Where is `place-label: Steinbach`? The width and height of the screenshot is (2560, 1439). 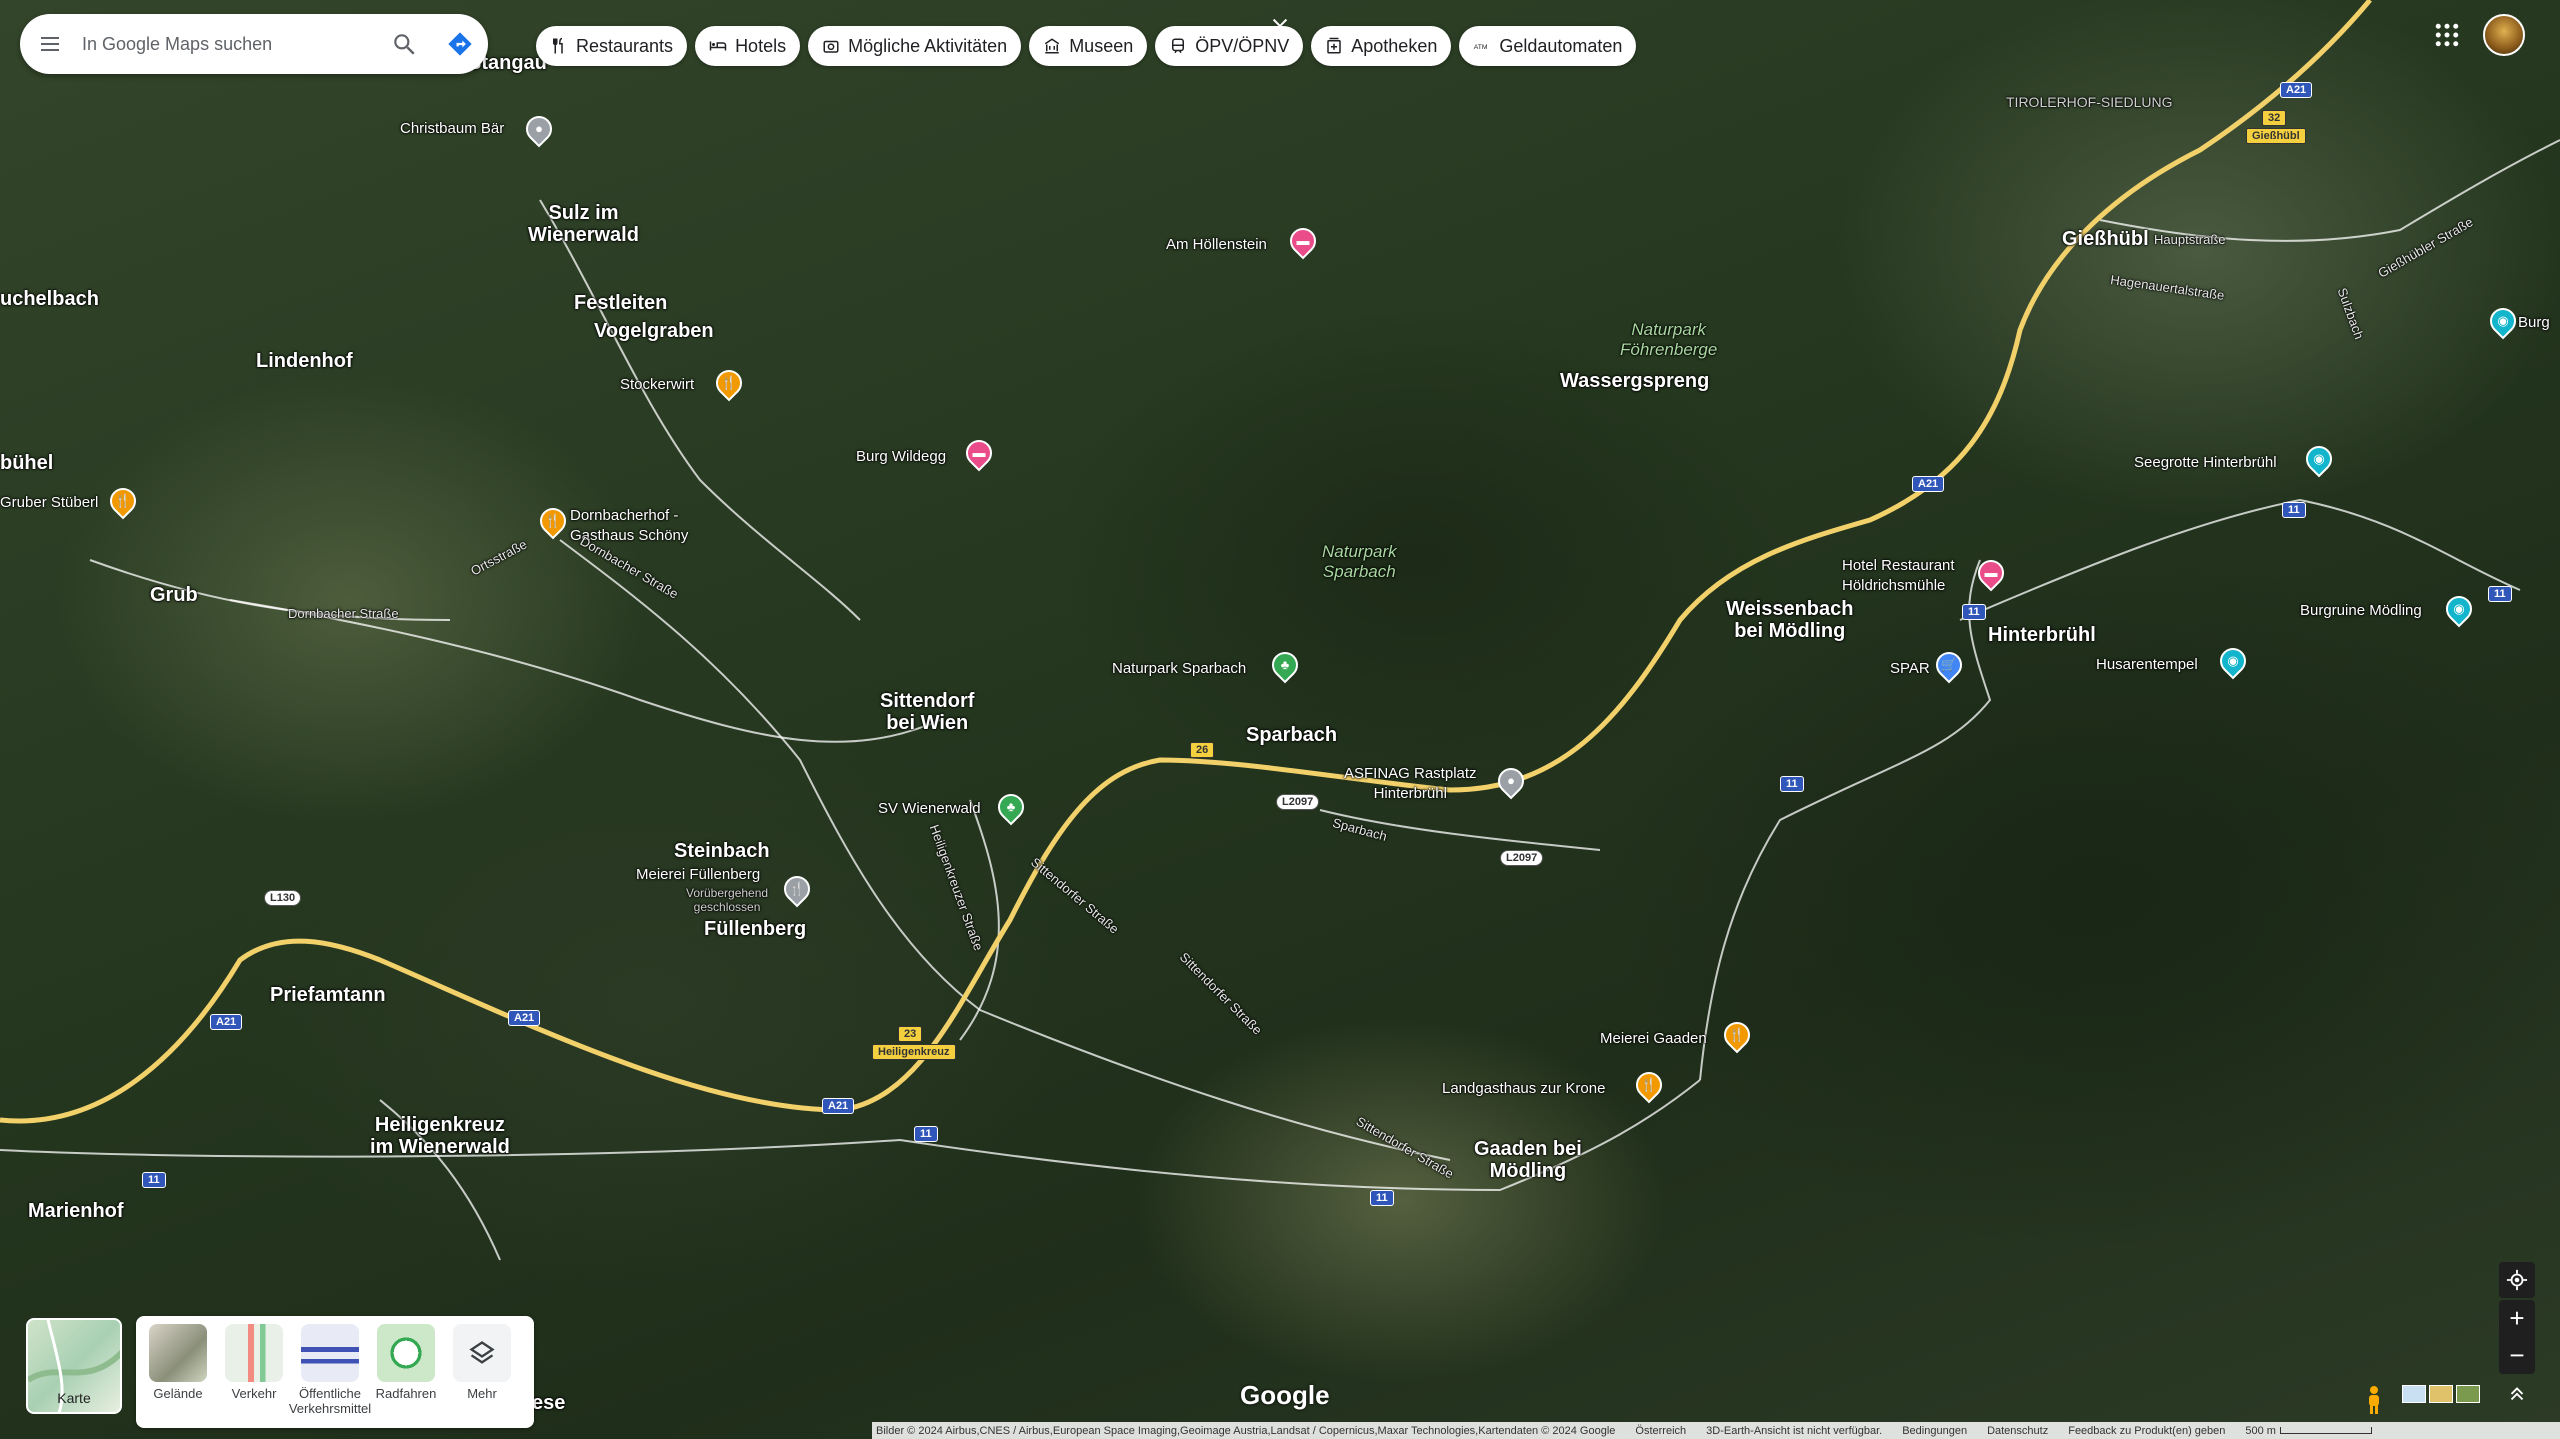
place-label: Steinbach is located at coordinates (722, 851).